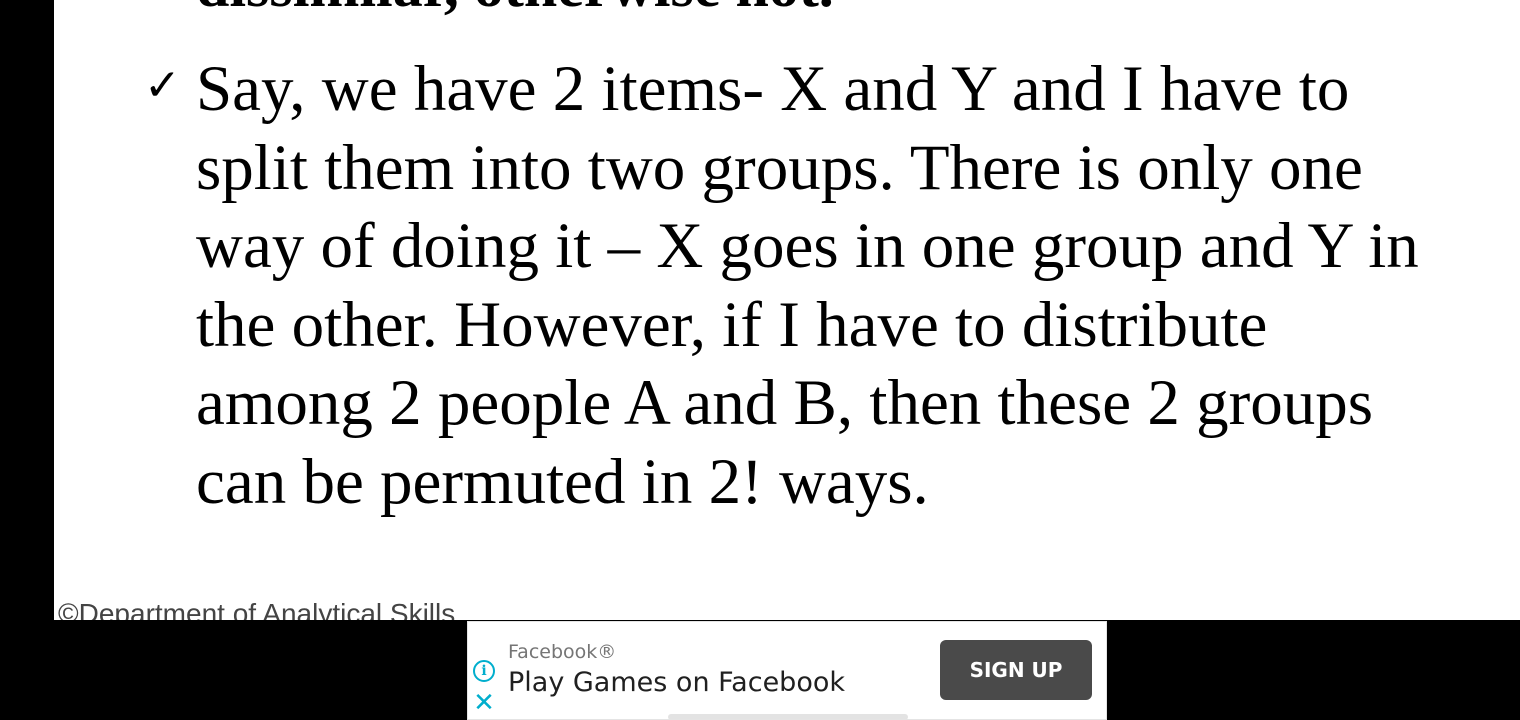  What do you see at coordinates (676, 683) in the screenshot?
I see `ad-headline: Play Games on Facebook` at bounding box center [676, 683].